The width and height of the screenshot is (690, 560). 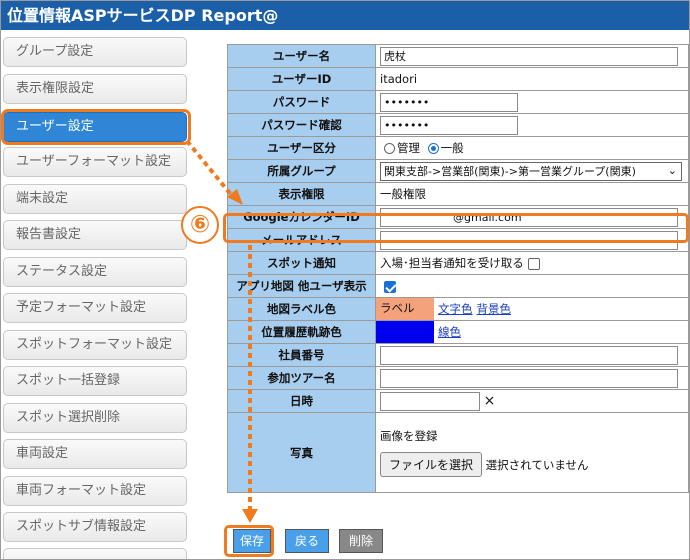 I want to click on annotation-arrows, so click(x=221, y=331).